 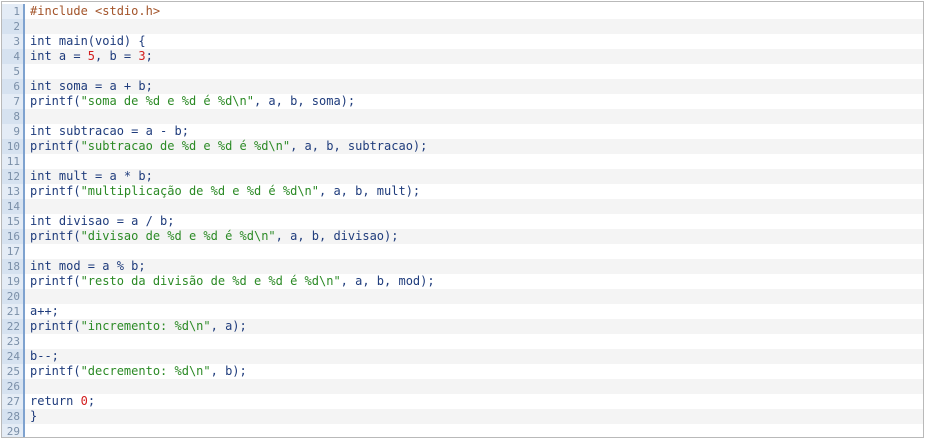 What do you see at coordinates (462, 86) in the screenshot?
I see `code-line: 6 int soma = a + b;` at bounding box center [462, 86].